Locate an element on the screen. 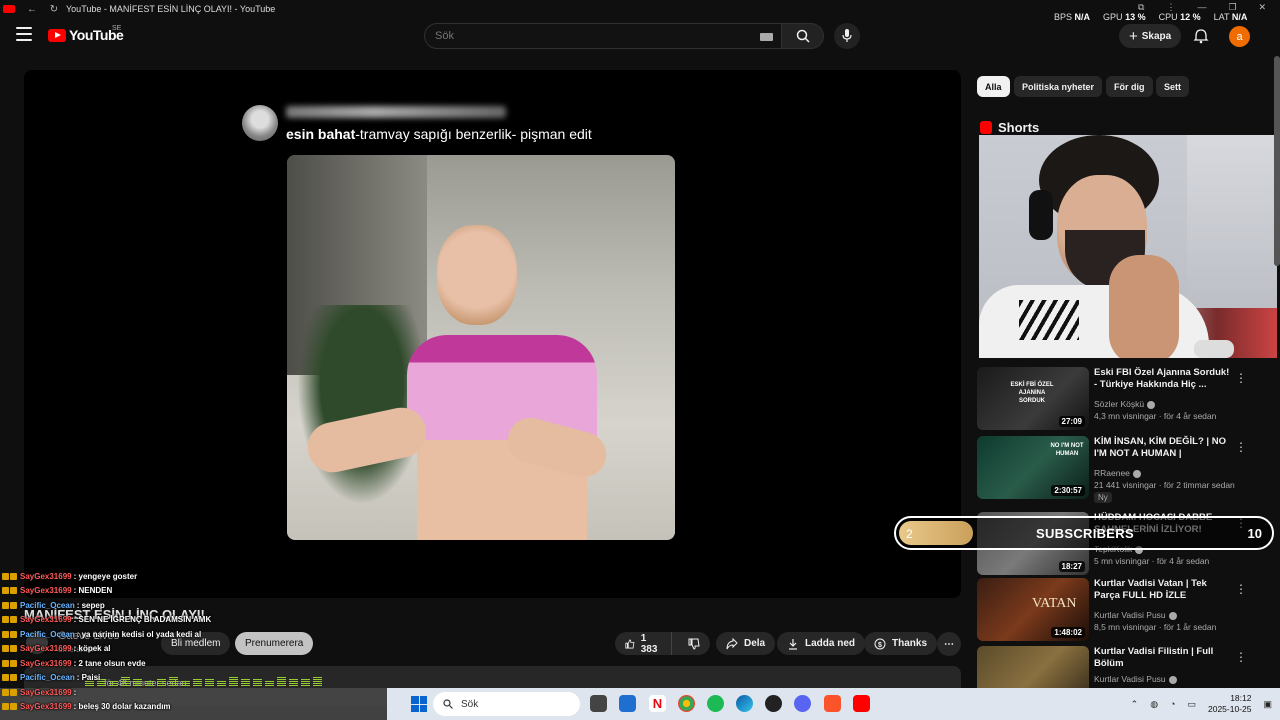  edge-icon is located at coordinates (744, 703).